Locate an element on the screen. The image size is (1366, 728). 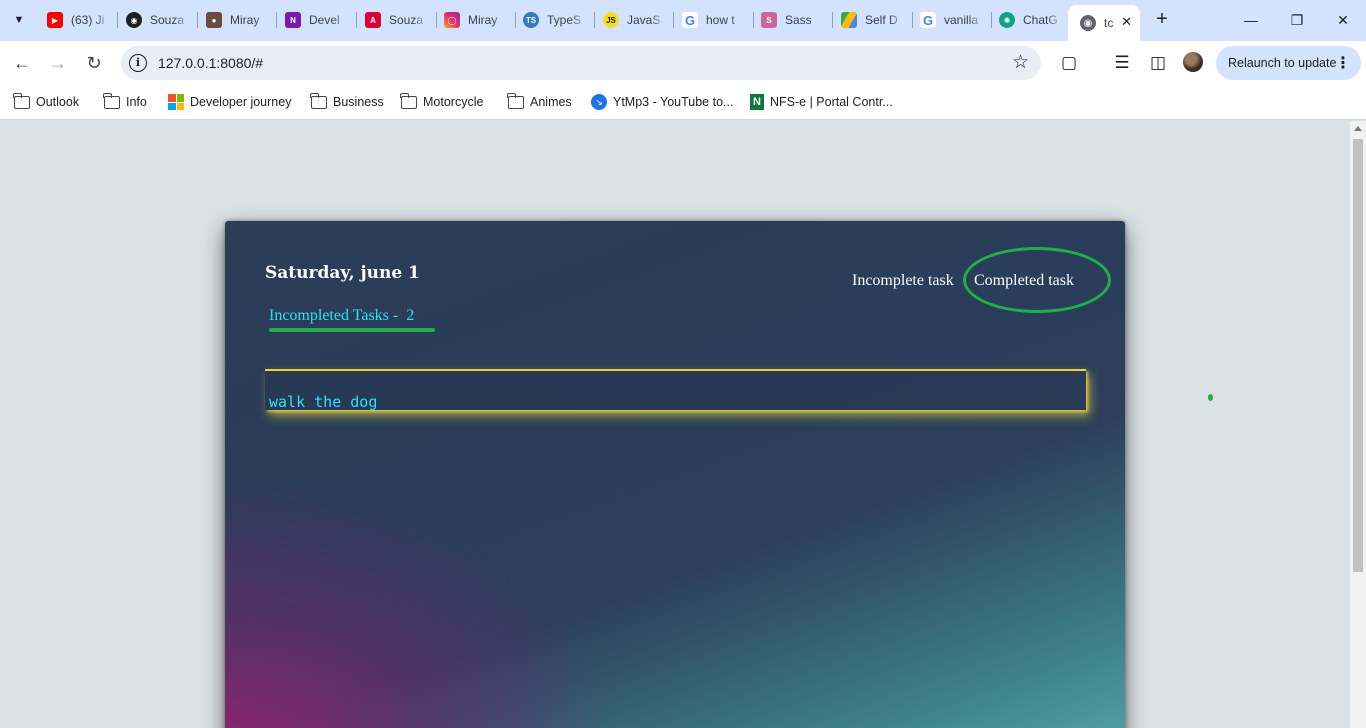
chevron-down-icon: ▼ is located at coordinates (19, 20).